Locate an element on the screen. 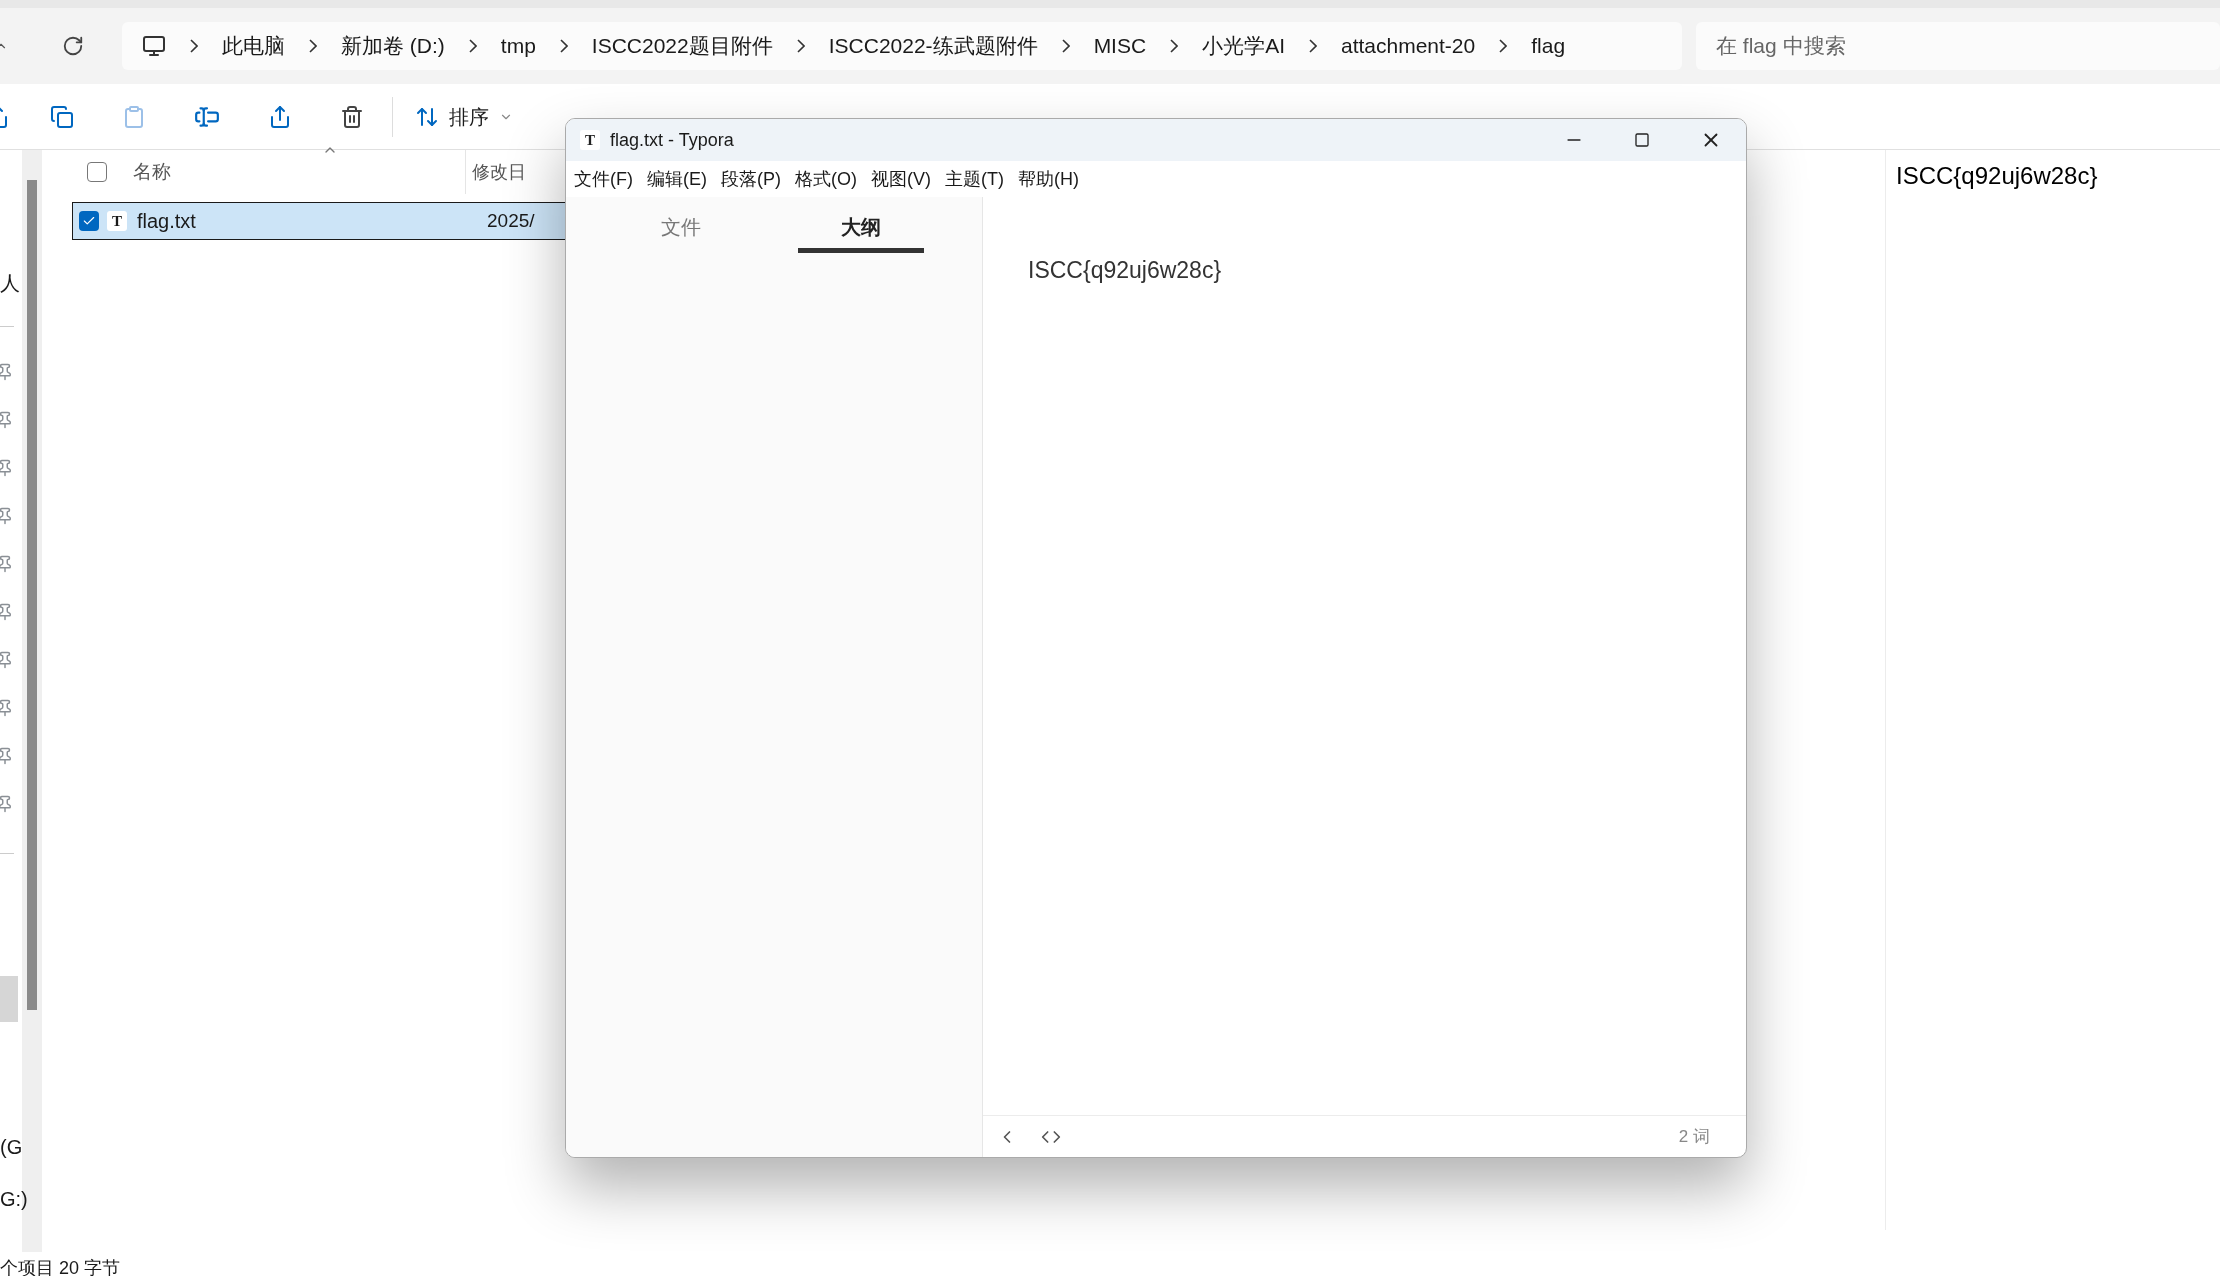  preview-text: ISCC{q92uj6w28c} is located at coordinates (1997, 175).